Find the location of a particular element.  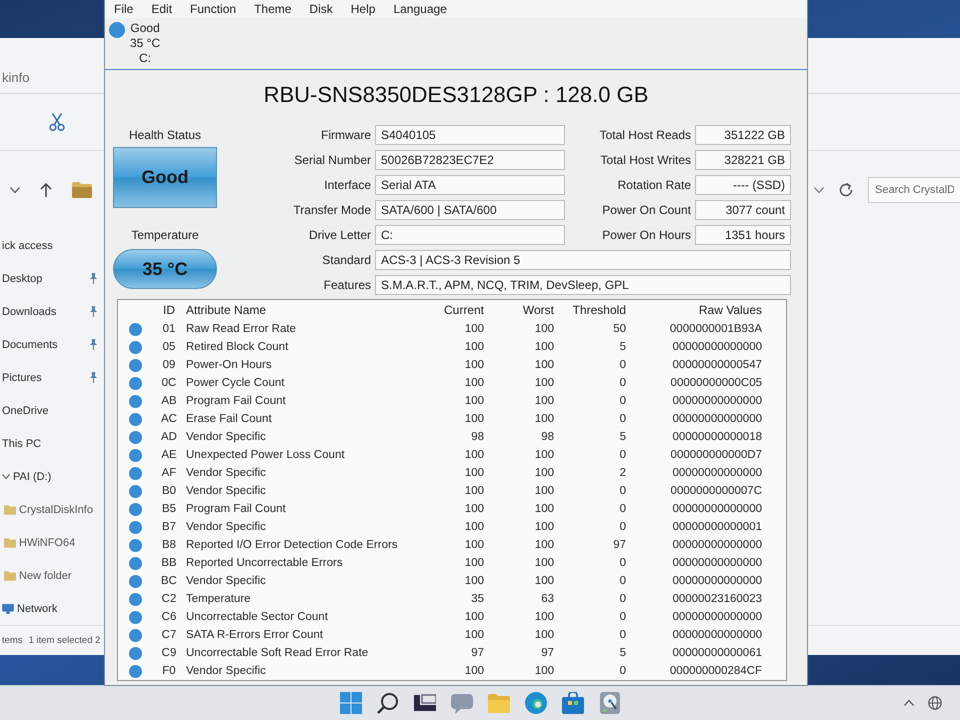

nav-item: Network is located at coordinates (52, 609).